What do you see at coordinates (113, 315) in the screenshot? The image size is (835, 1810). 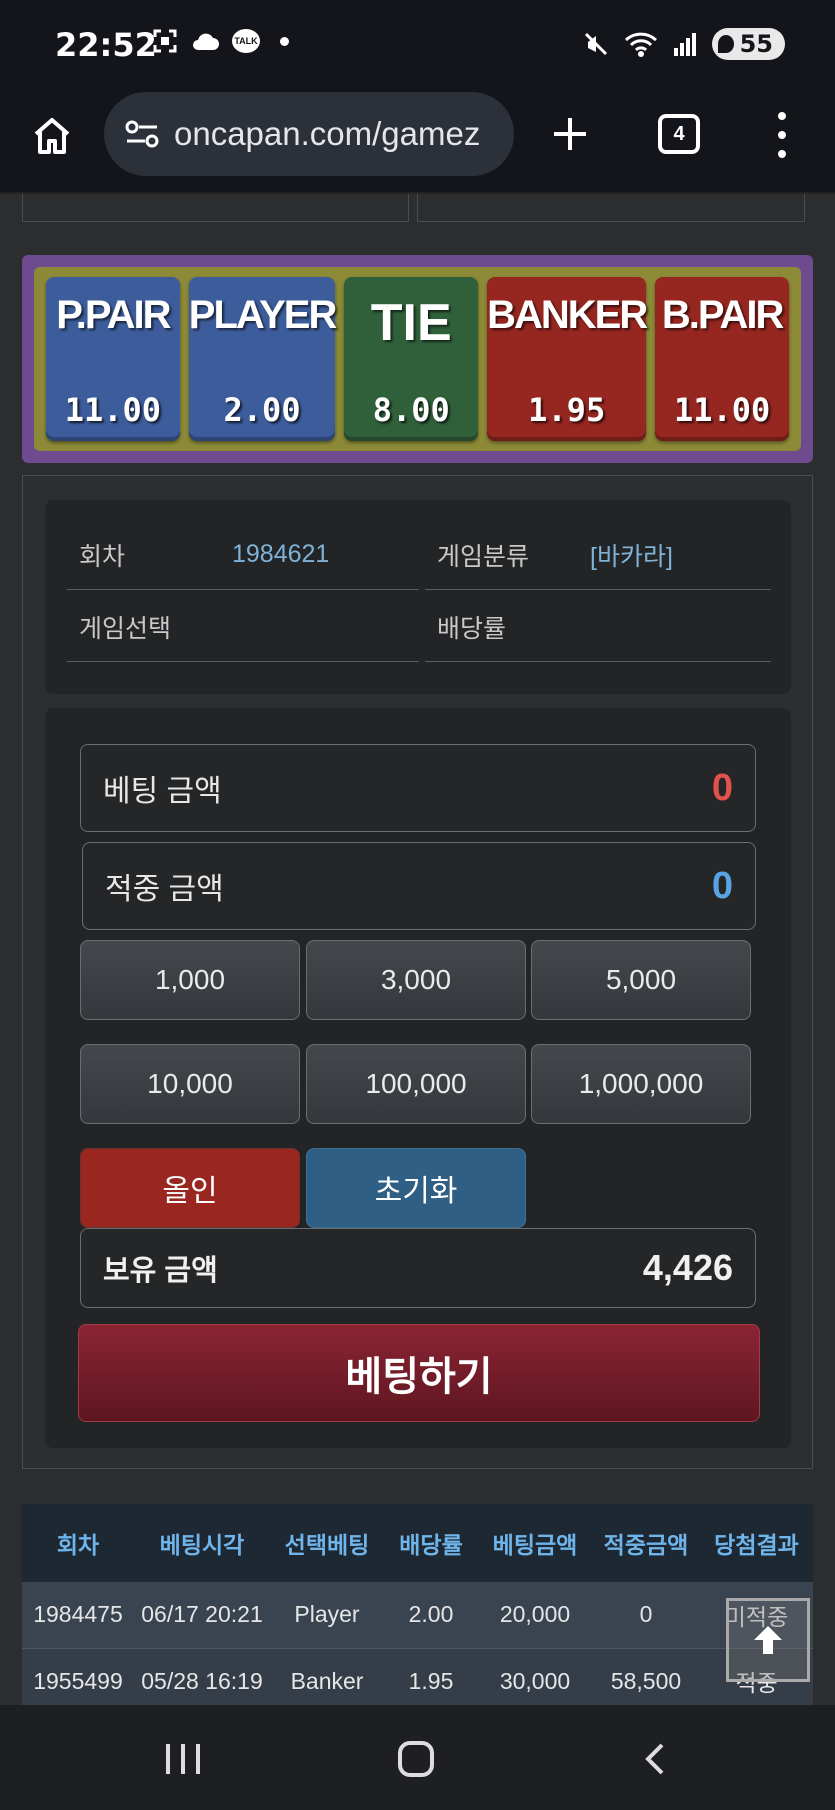 I see `bet-option-label: P.PAIR` at bounding box center [113, 315].